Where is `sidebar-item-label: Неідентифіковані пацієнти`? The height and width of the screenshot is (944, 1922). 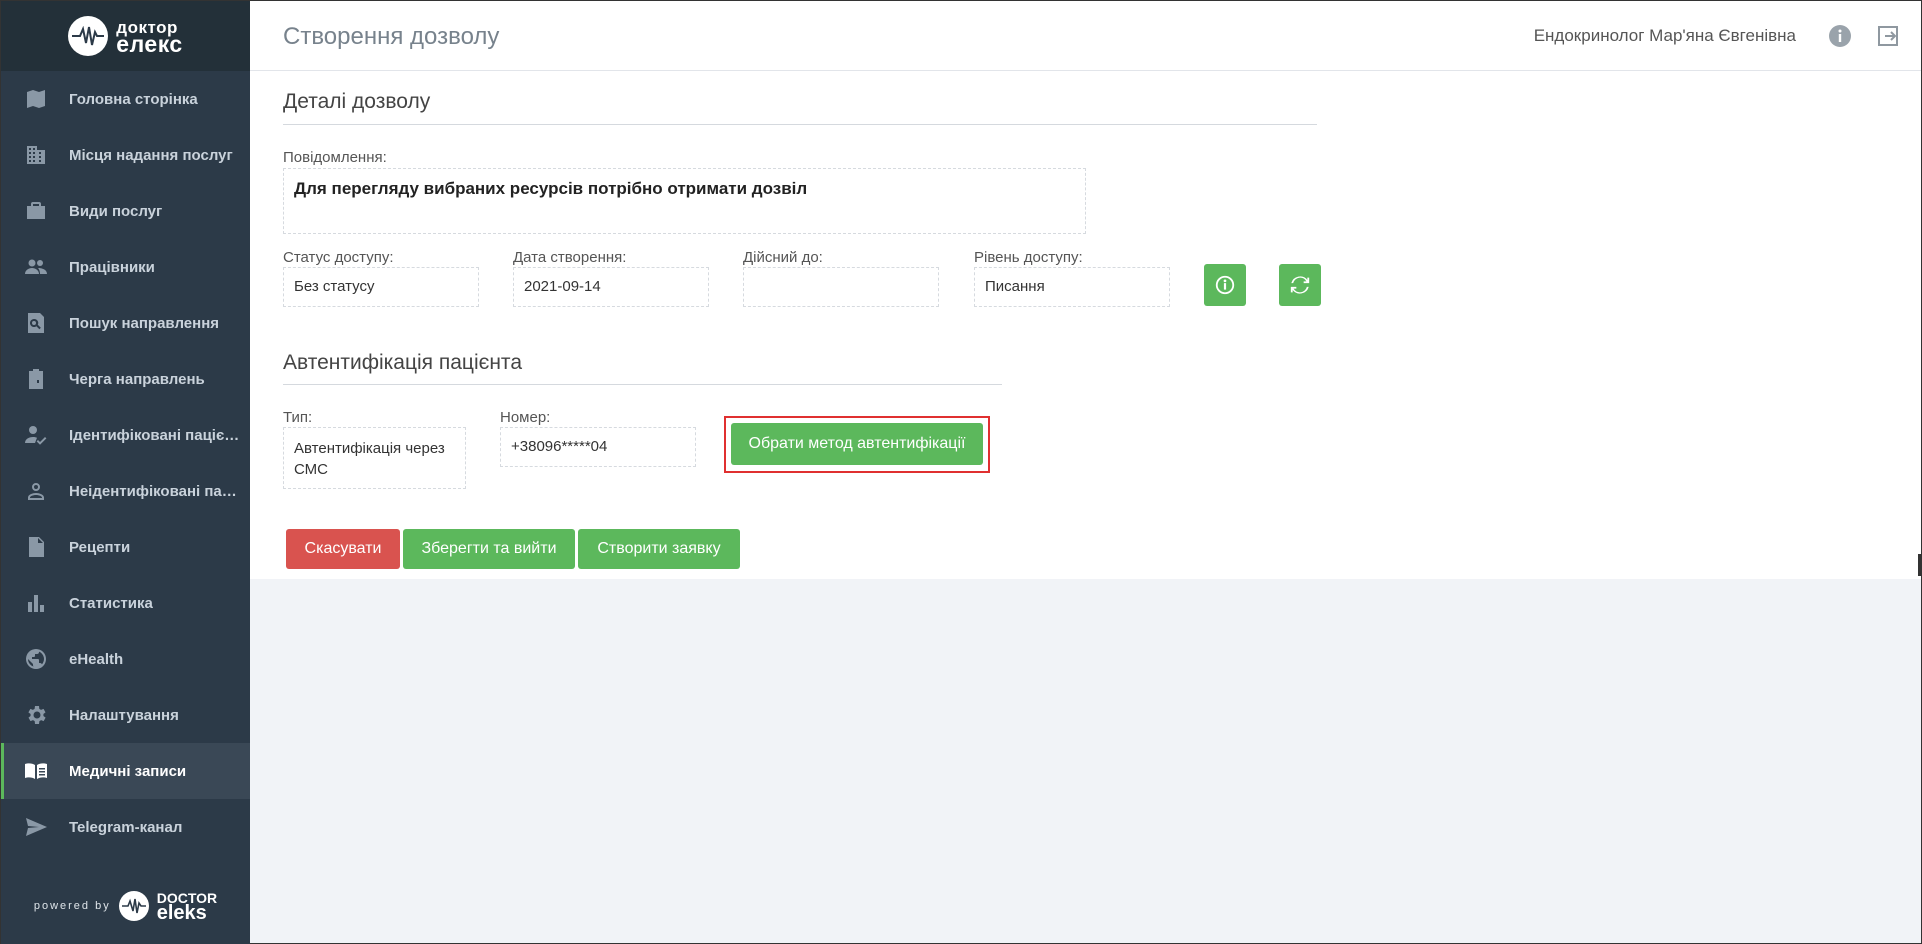
sidebar-item-label: Неідентифіковані пацієнти is located at coordinates (156, 491).